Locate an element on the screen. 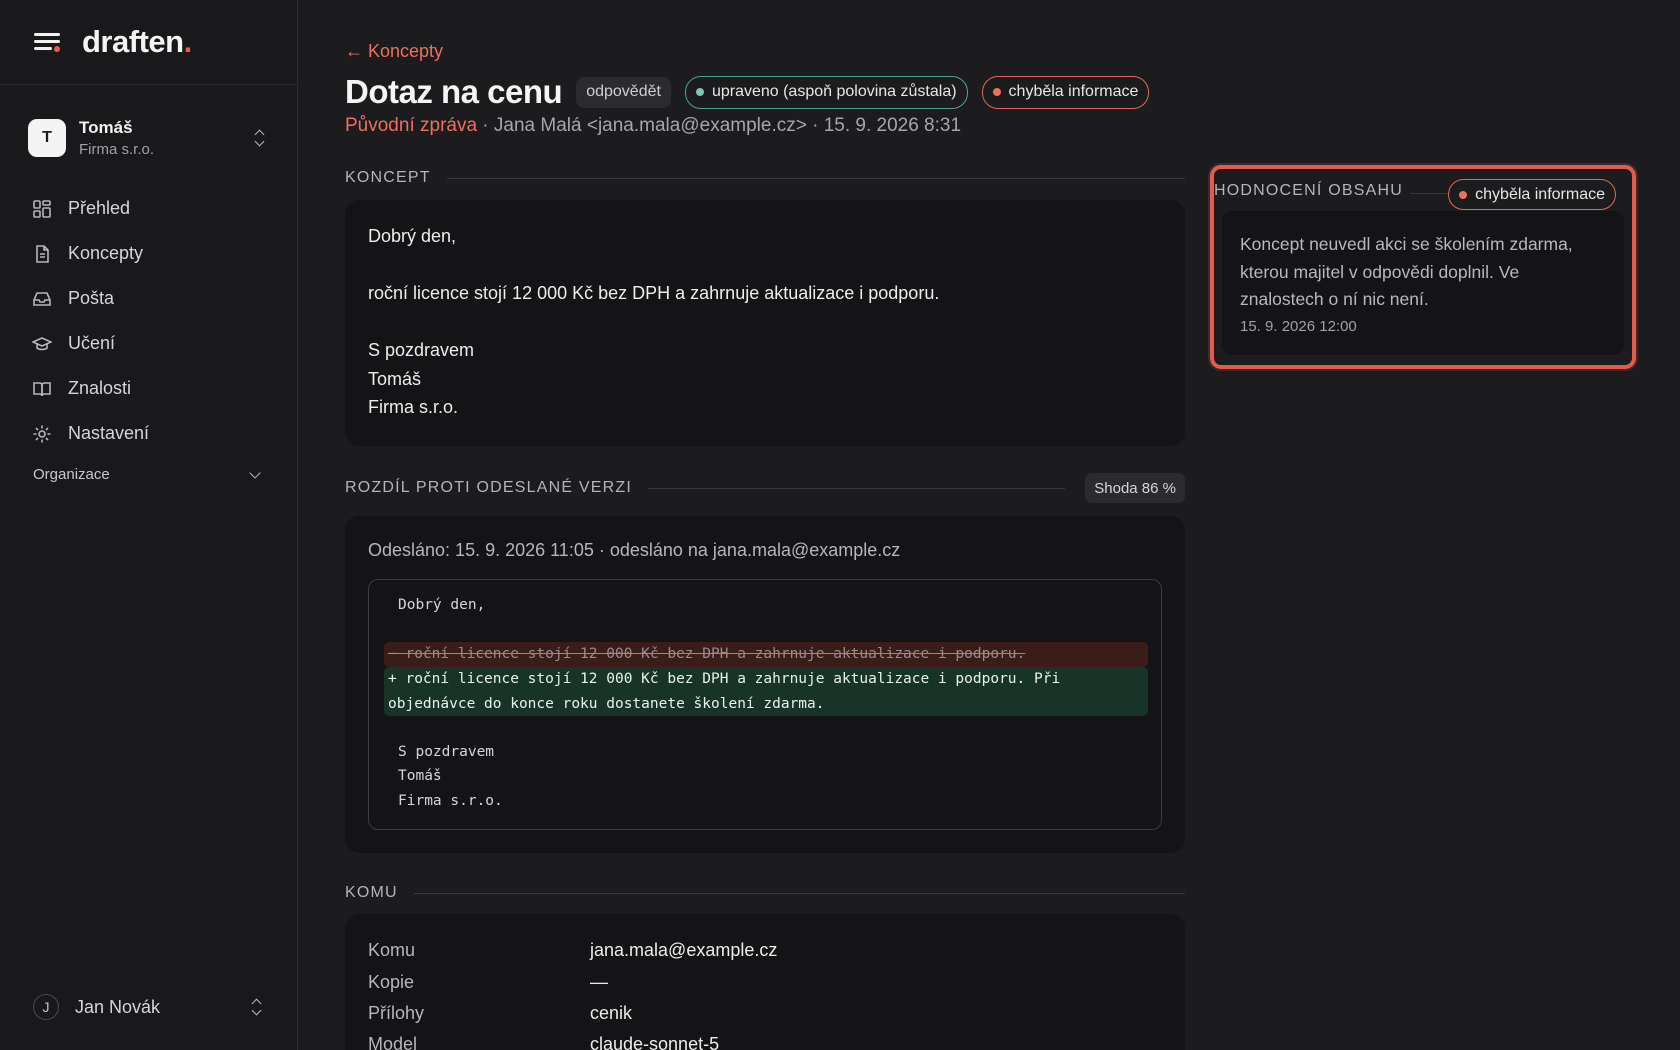 This screenshot has height=1050, width=1680. page-title: Dotaz na cenu is located at coordinates (454, 91).